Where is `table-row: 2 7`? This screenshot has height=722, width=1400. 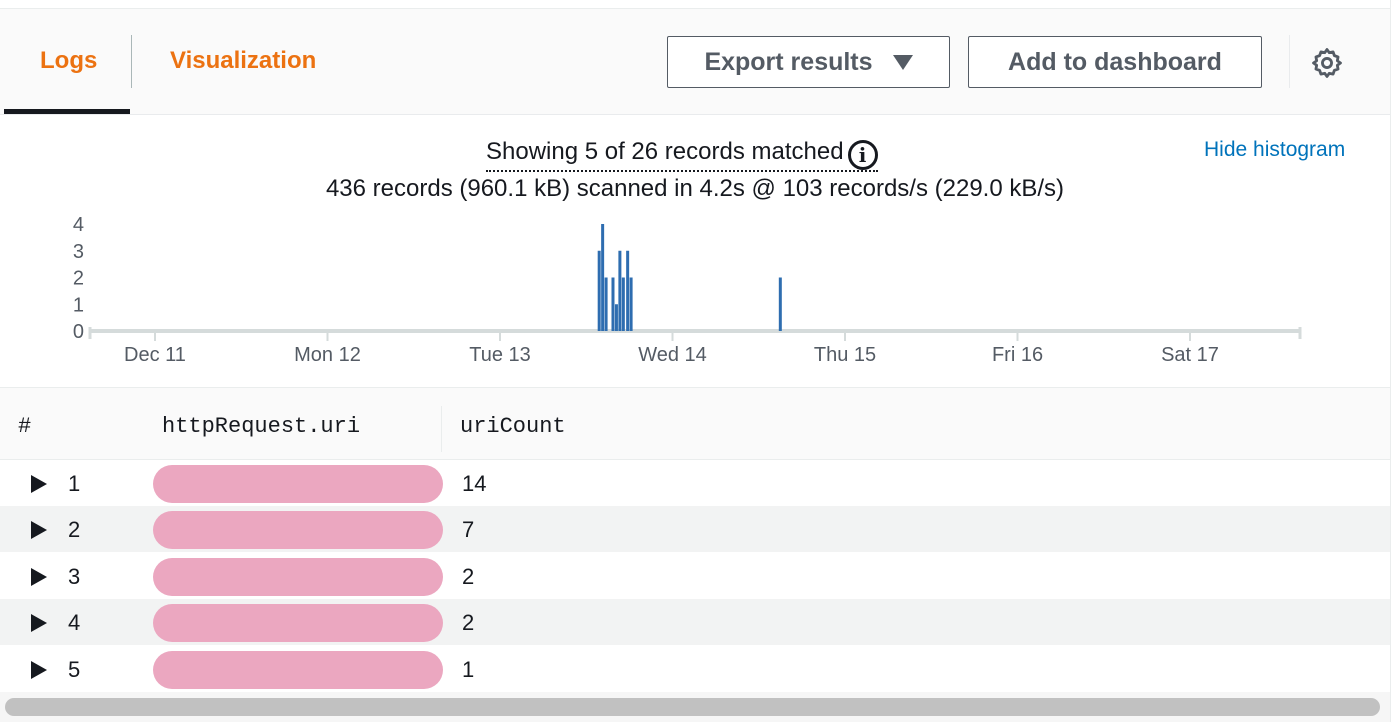
table-row: 2 7 is located at coordinates (695, 529).